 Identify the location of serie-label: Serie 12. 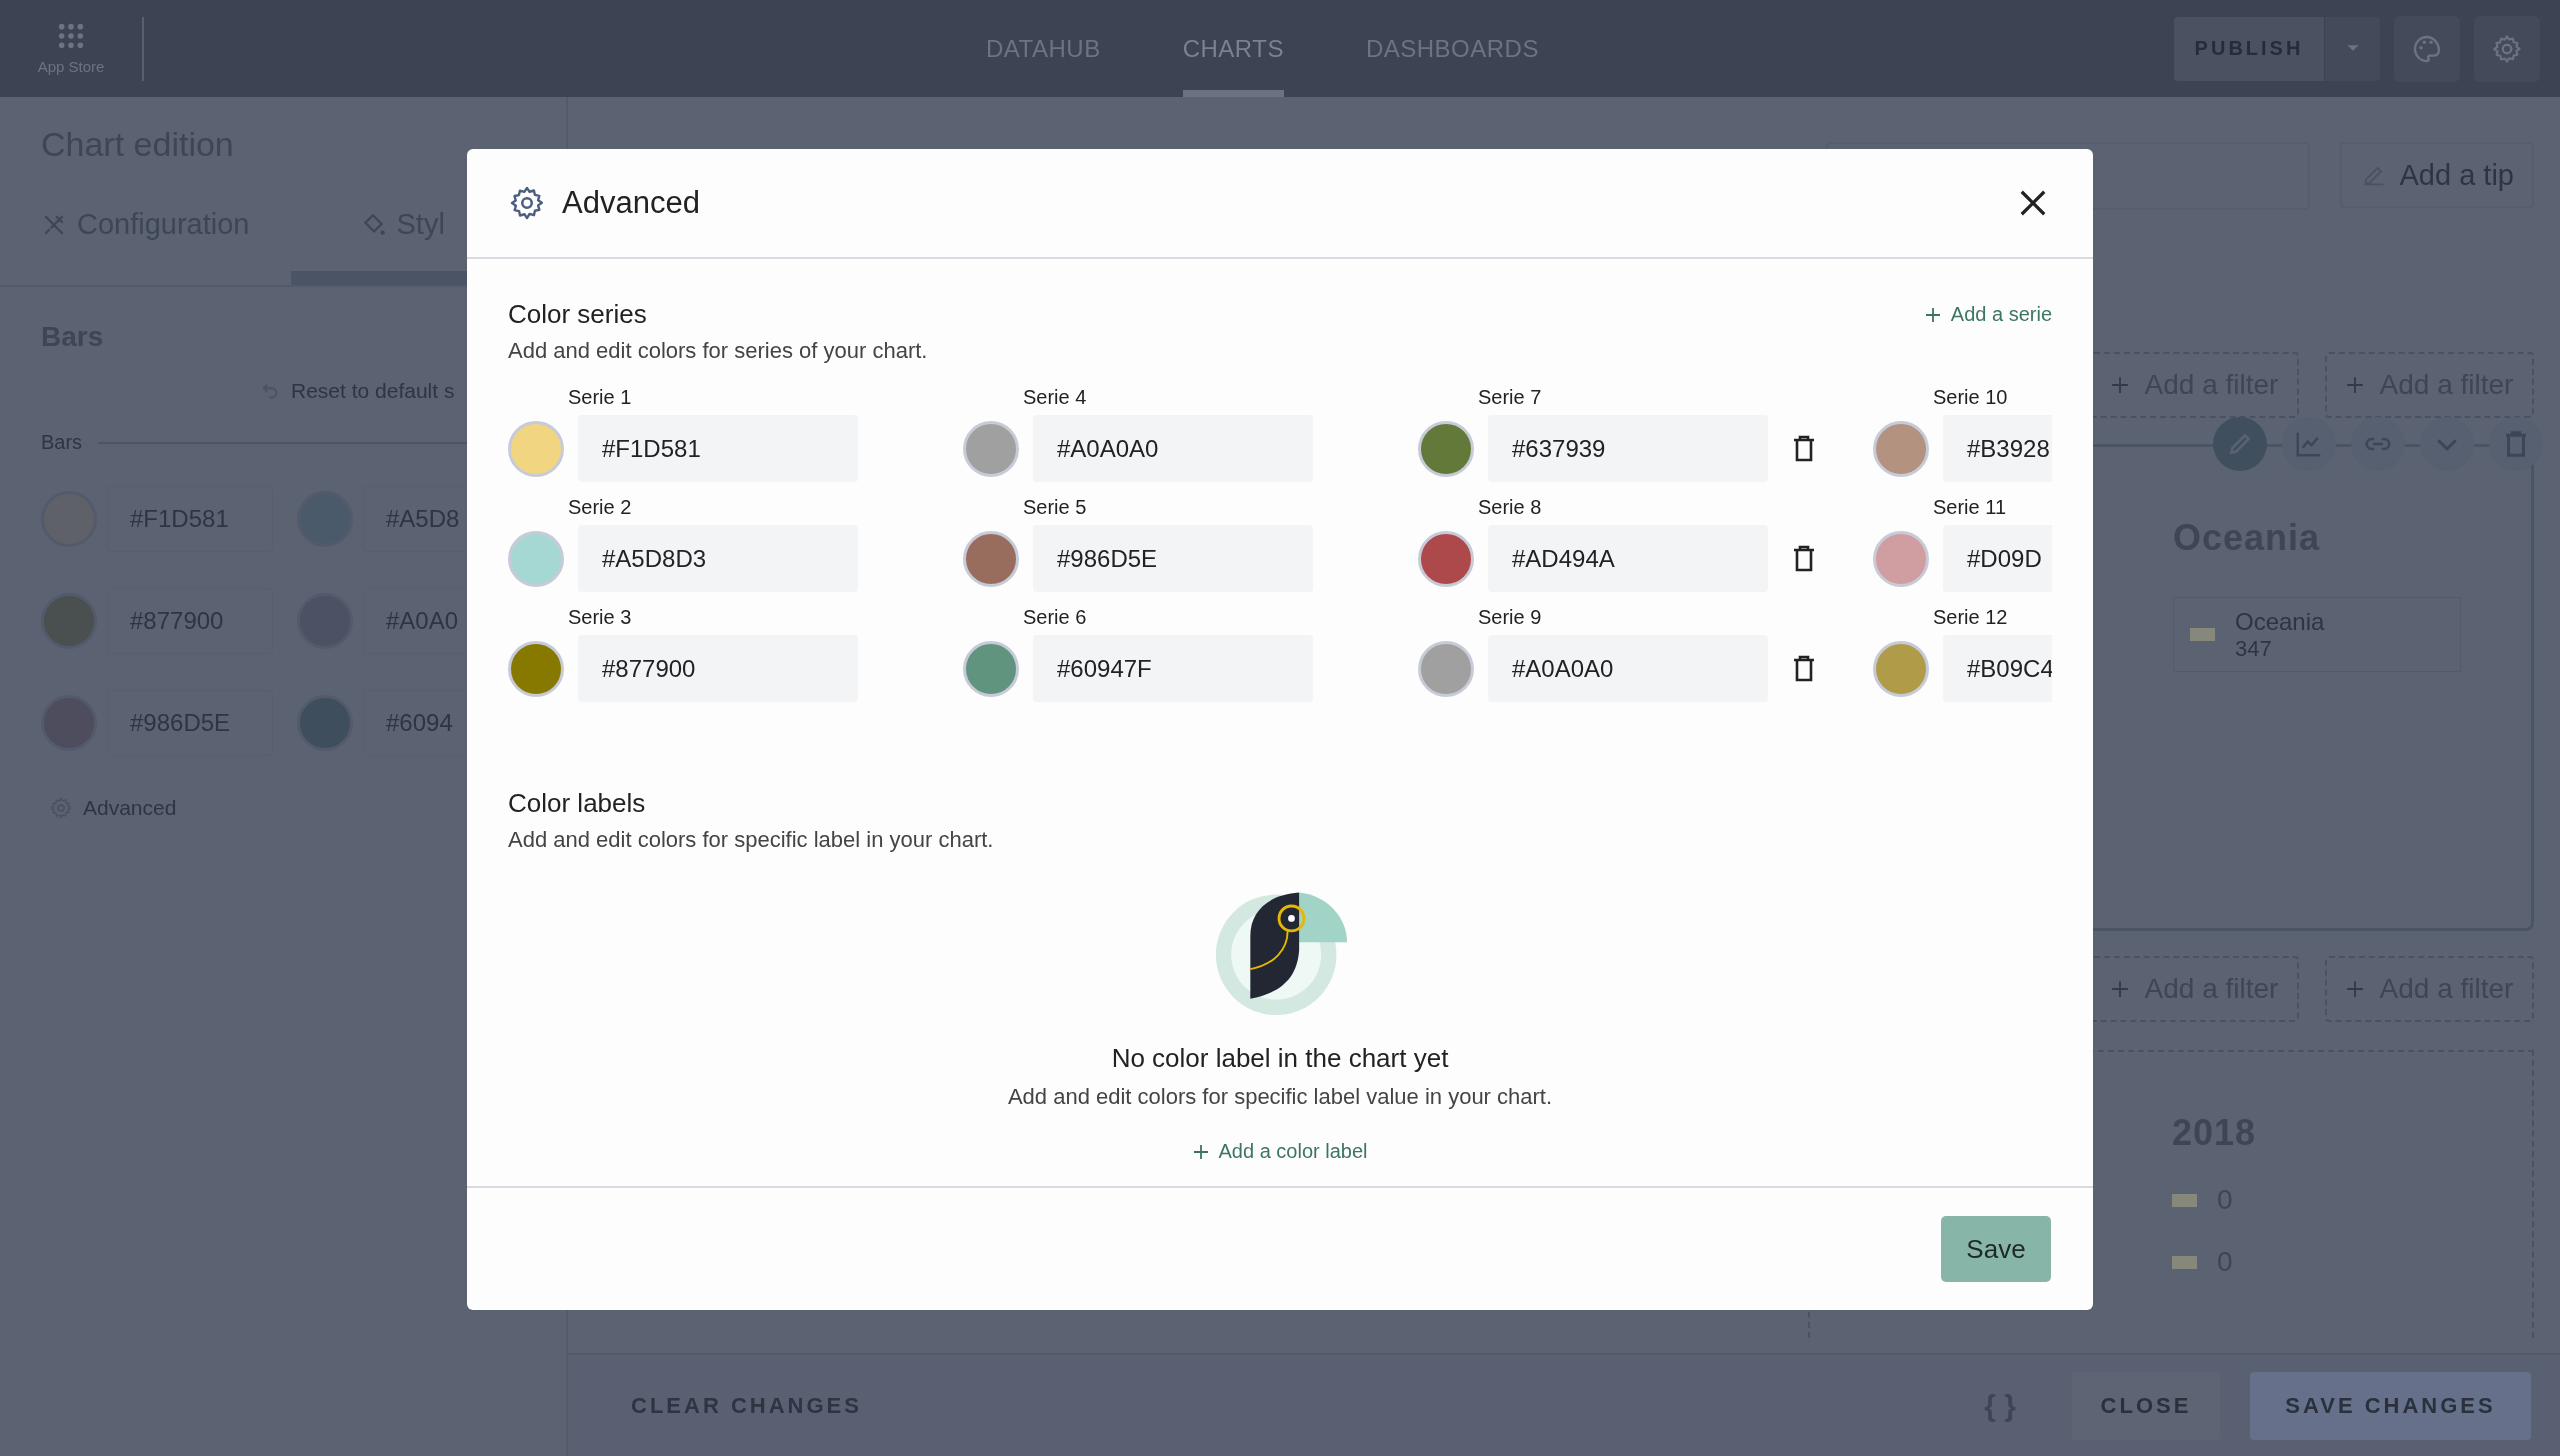
(1970, 617).